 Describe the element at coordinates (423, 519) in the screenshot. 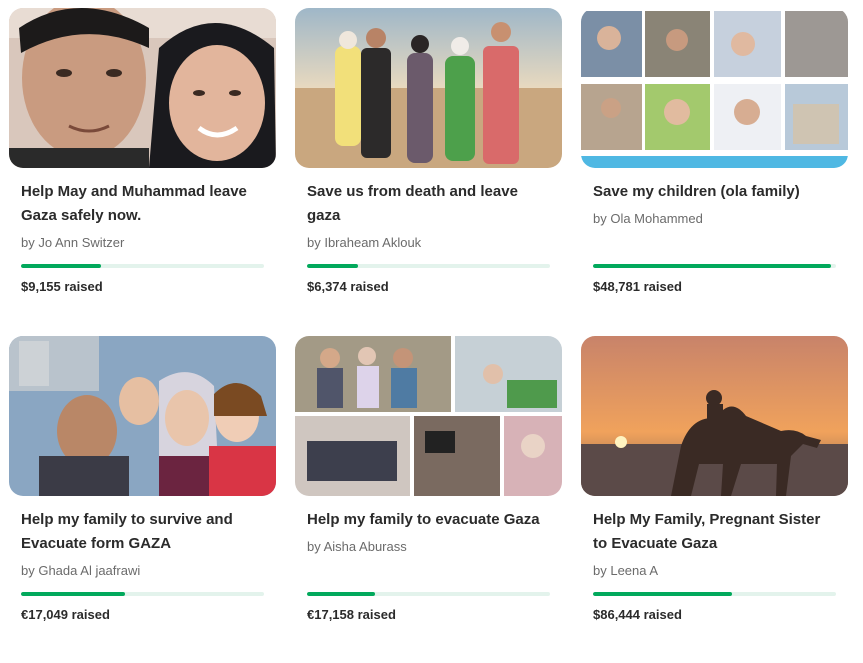

I see `fundraiser-title-line: Help my family to evacuate Gaza` at that location.